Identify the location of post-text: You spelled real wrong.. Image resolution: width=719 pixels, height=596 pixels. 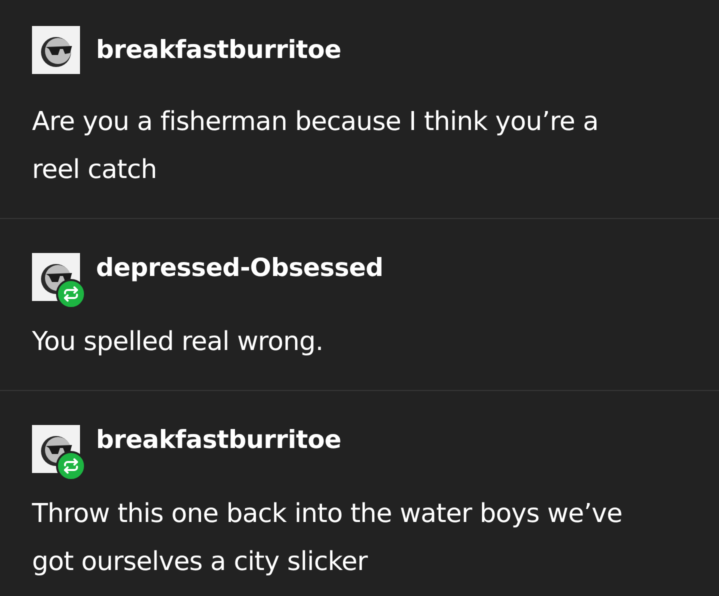
(178, 342).